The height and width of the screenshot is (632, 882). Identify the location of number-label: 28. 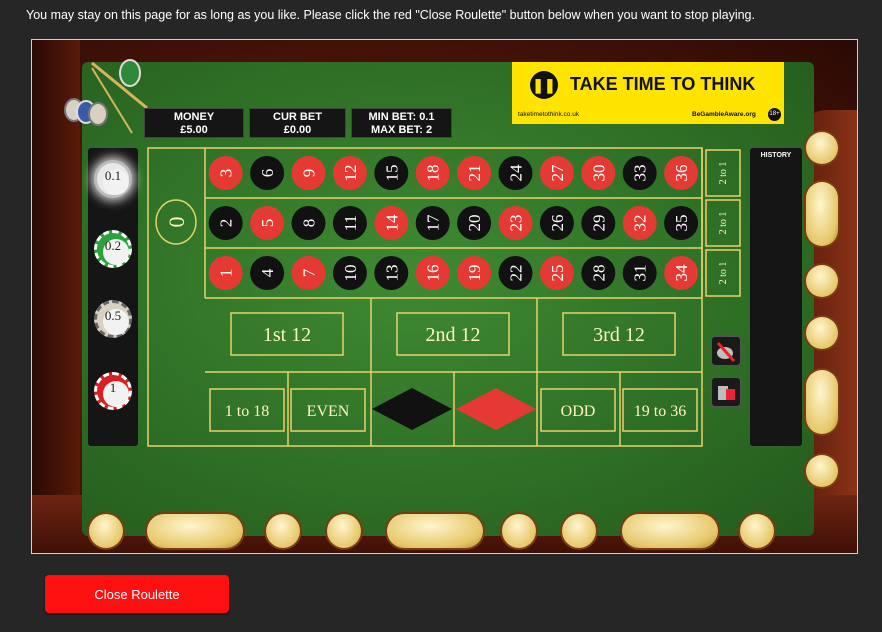
(598, 273).